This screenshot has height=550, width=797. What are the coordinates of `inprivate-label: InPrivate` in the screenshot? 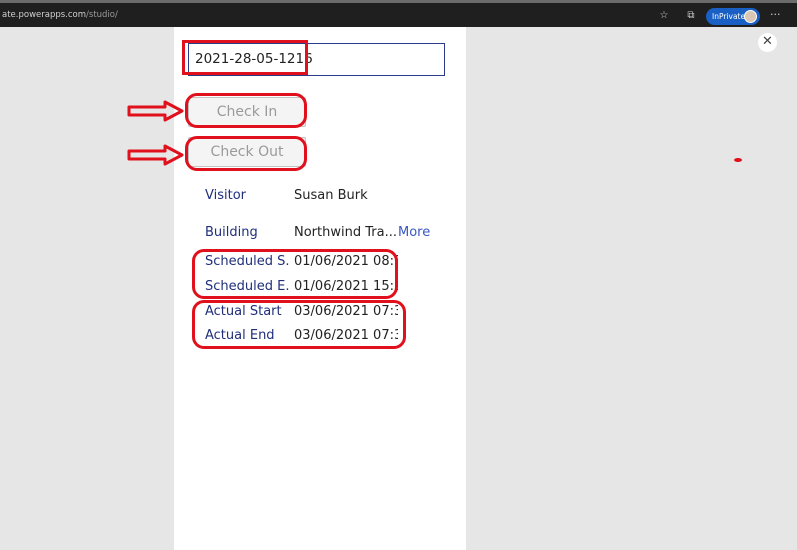 It's located at (729, 16).